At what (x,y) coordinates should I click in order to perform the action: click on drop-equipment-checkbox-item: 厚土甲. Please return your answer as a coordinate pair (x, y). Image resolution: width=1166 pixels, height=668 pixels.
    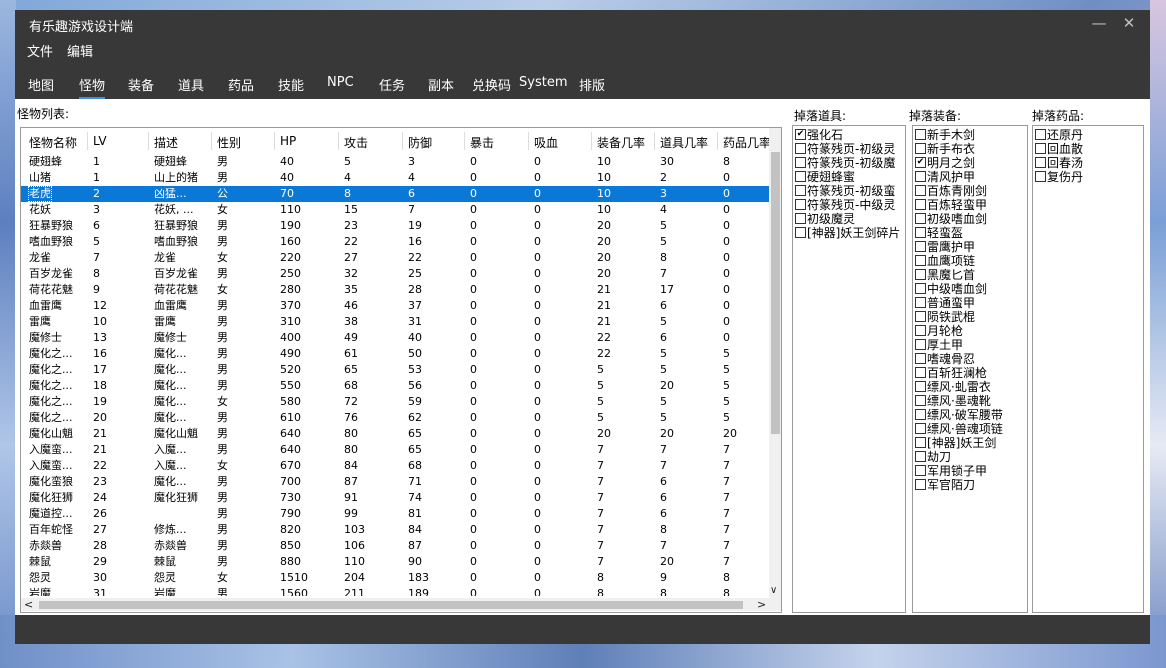
    Looking at the image, I should click on (939, 345).